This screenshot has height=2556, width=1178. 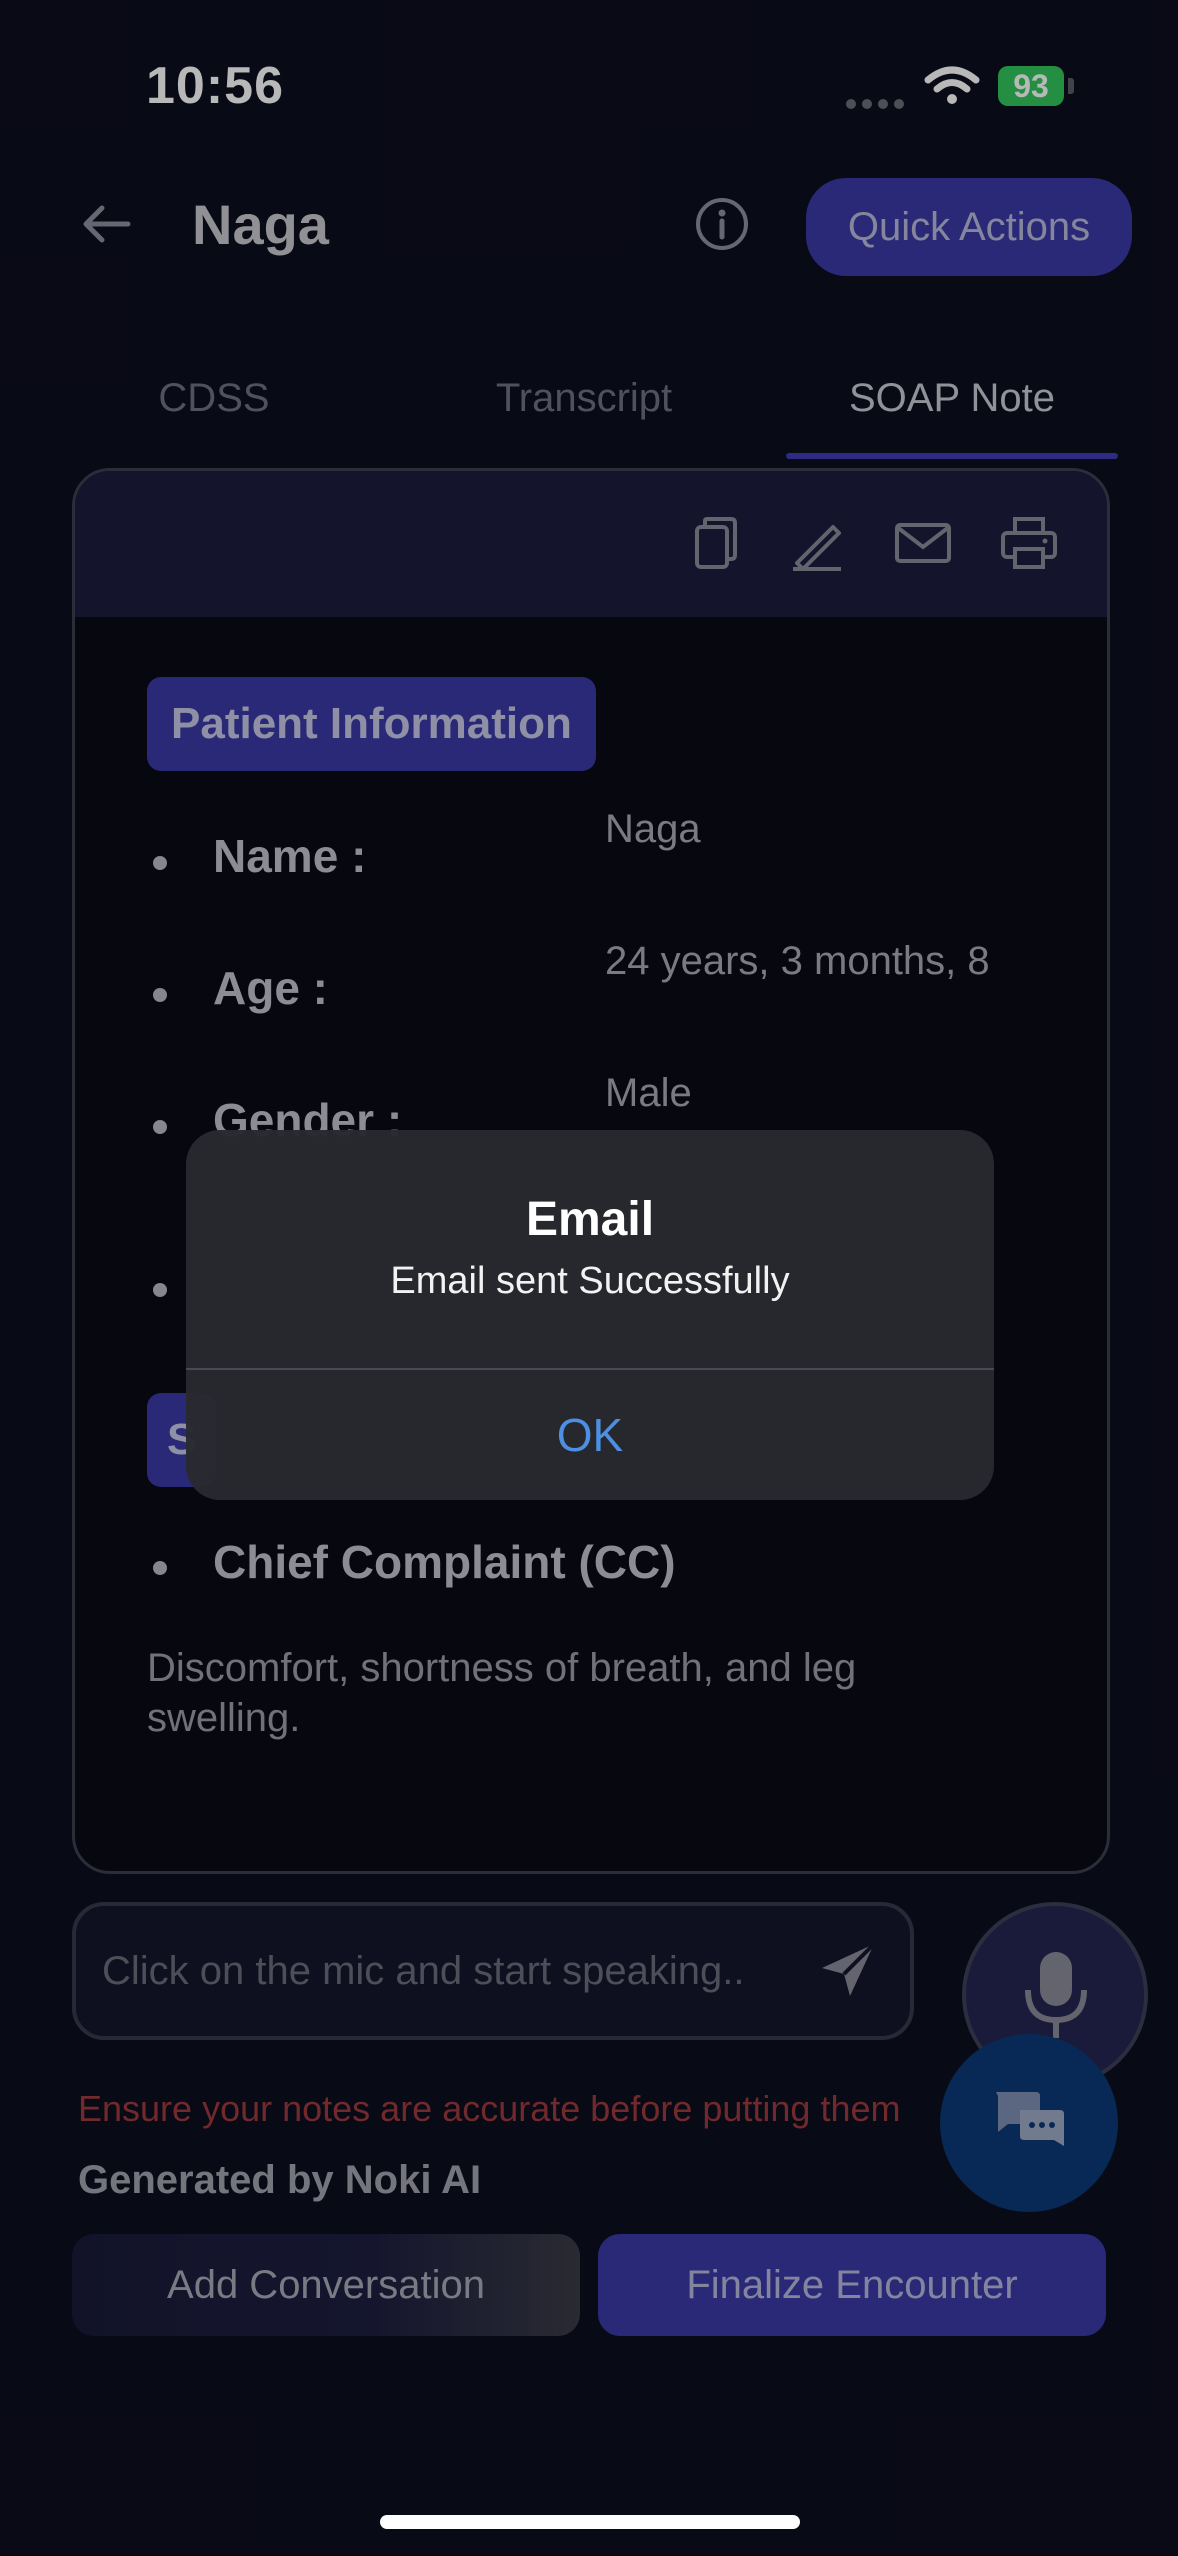 I want to click on home-indicator, so click(x=590, y=2522).